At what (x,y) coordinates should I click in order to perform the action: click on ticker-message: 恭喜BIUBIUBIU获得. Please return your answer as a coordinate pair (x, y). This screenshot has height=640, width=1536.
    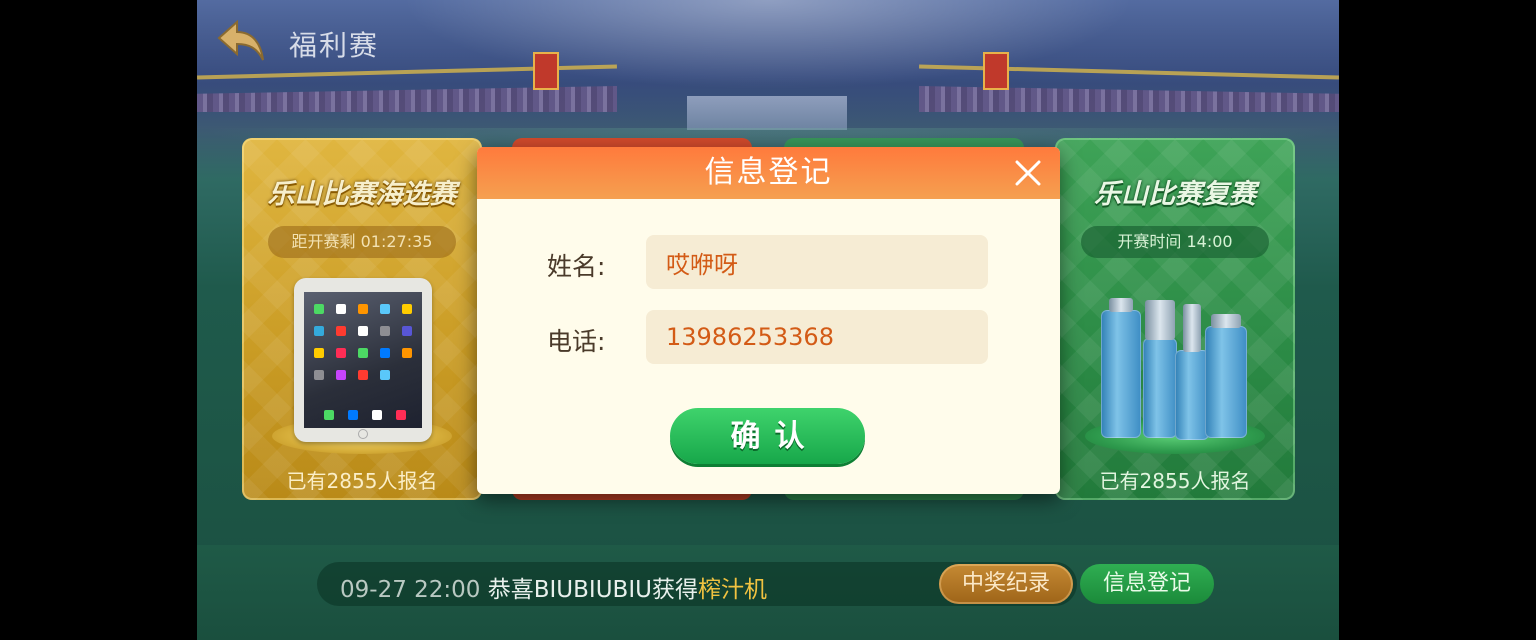
    Looking at the image, I should click on (592, 590).